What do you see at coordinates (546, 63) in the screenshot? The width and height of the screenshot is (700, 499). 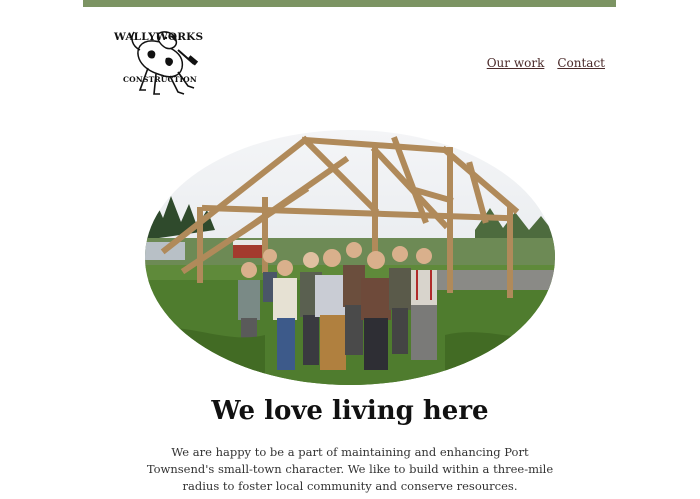 I see `main-nav: Our work Contact` at bounding box center [546, 63].